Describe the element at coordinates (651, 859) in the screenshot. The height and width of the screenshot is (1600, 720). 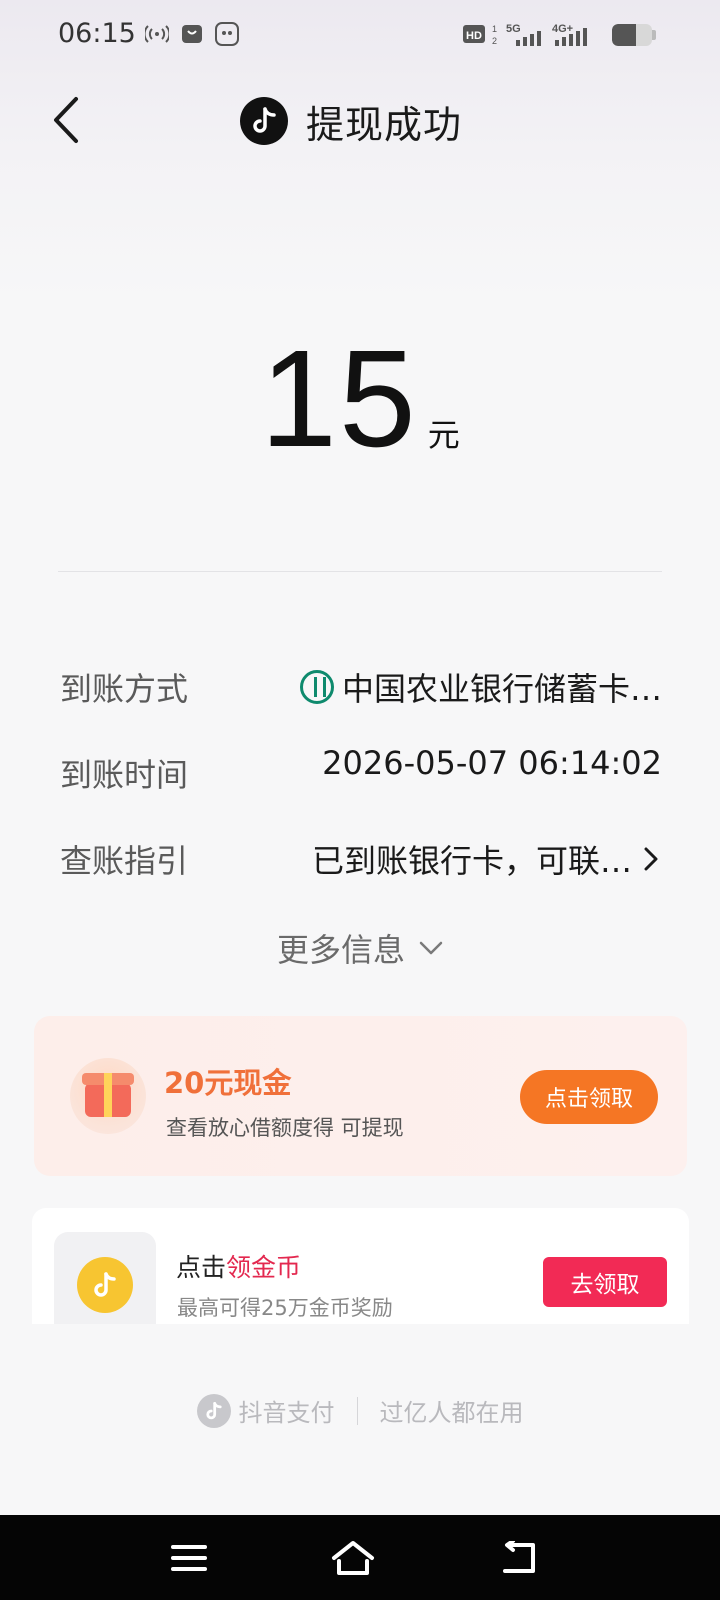
I see `chevron-right-icon` at that location.